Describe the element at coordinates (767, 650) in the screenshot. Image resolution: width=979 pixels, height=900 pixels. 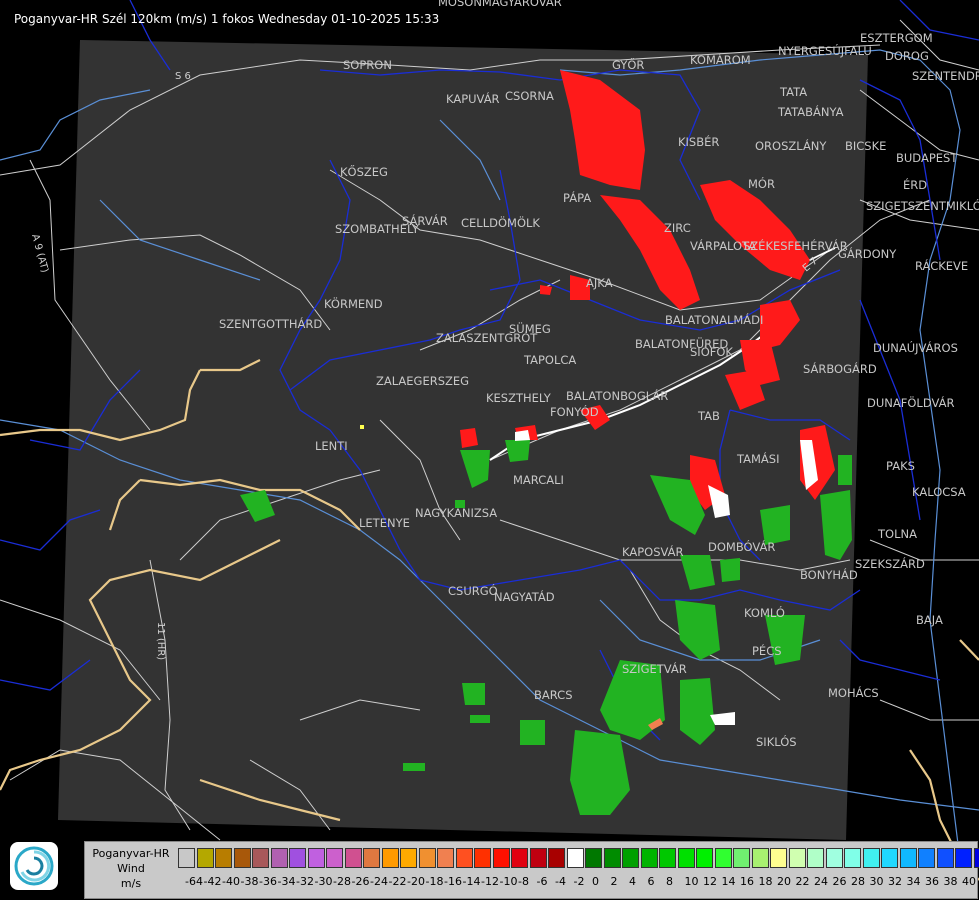
I see `town-label: PÉCS` at that location.